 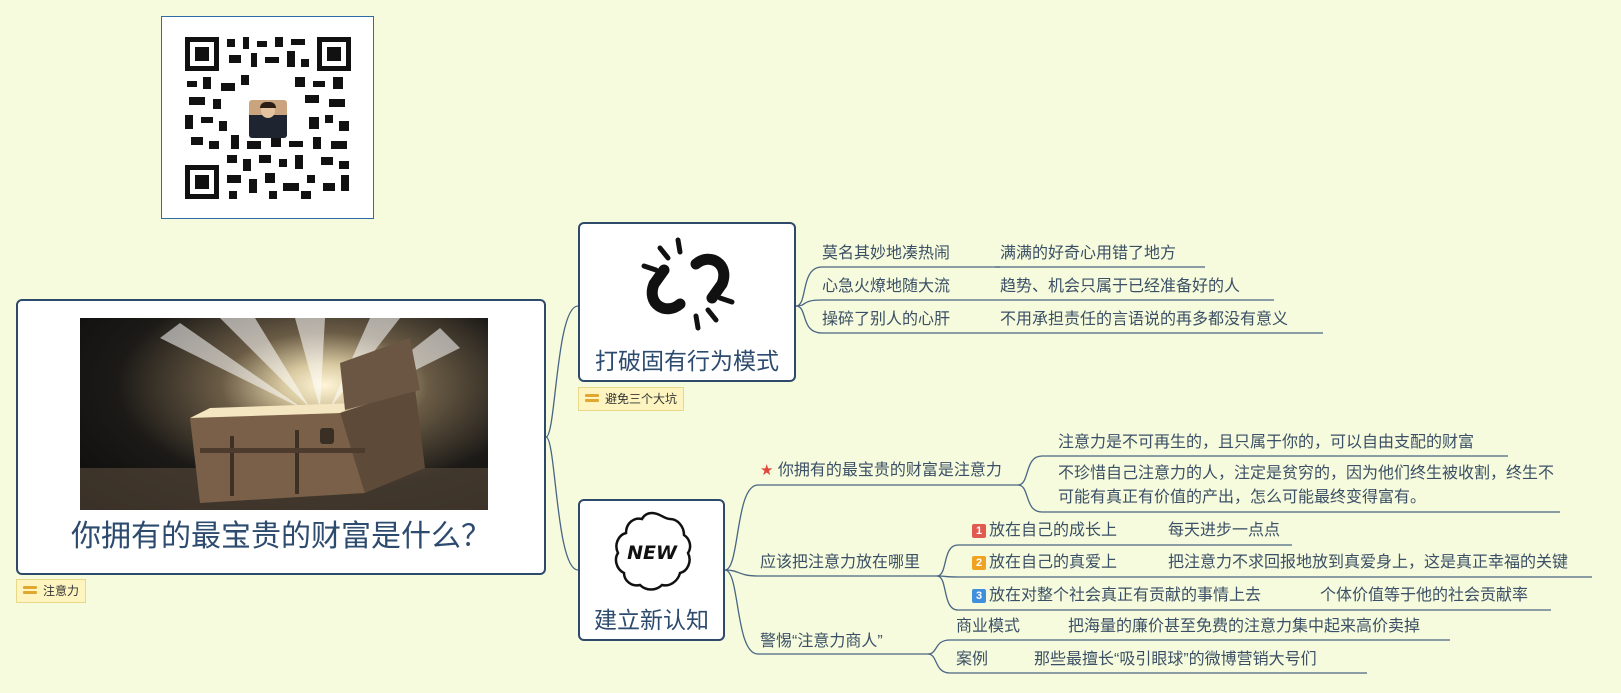 I want to click on svg-text: NEW, so click(x=652, y=553).